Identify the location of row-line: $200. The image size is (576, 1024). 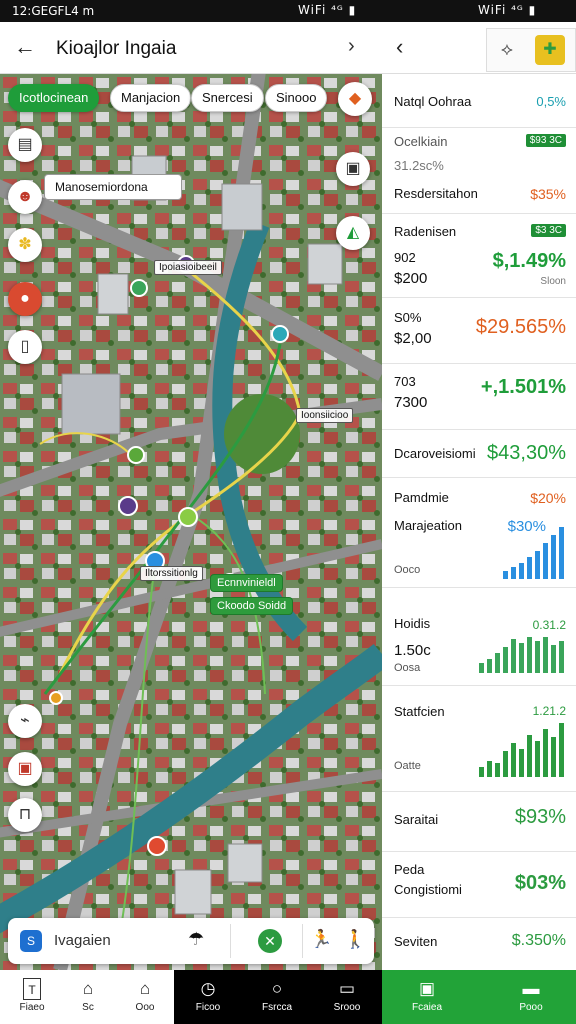
(411, 278).